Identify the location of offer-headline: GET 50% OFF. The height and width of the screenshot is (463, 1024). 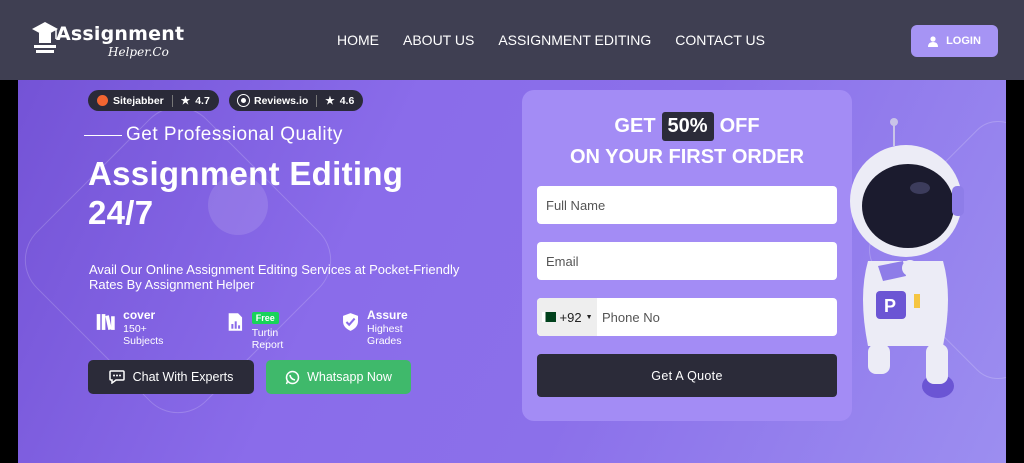
(687, 126).